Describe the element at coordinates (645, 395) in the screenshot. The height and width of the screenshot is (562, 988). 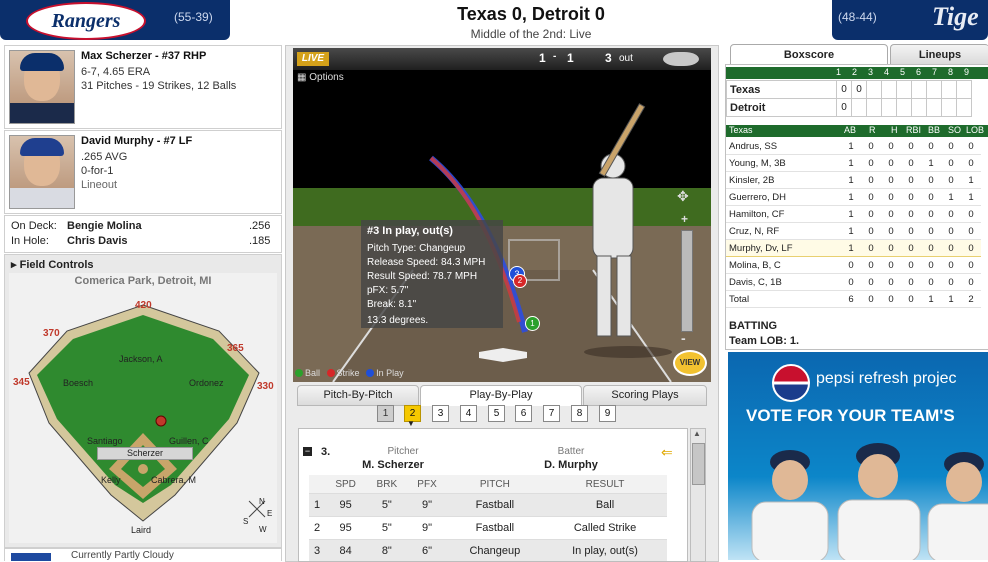
I see `tab-scoring-plays: Scoring Plays` at that location.